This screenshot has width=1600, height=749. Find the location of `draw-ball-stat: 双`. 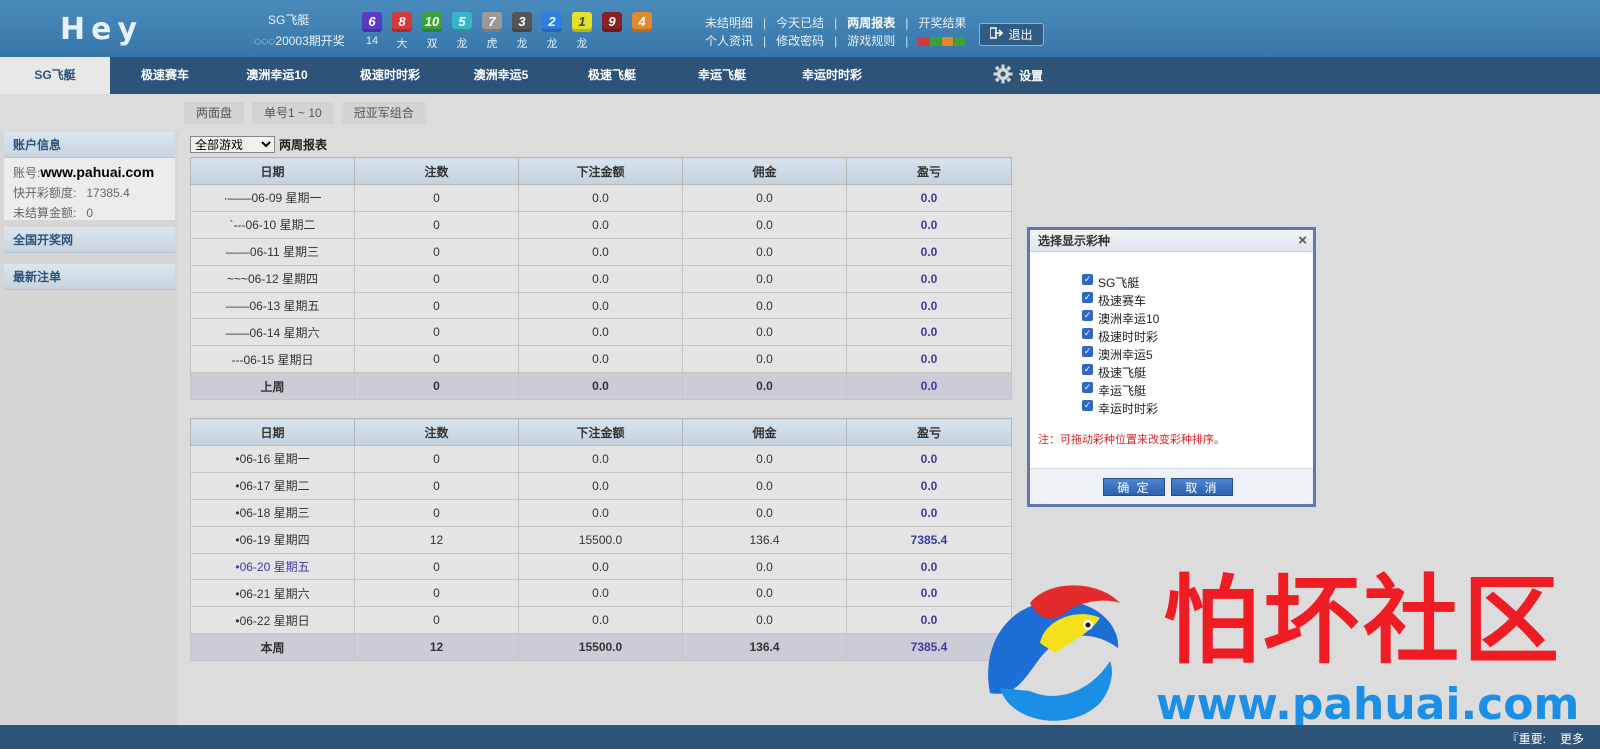

draw-ball-stat: 双 is located at coordinates (432, 44).